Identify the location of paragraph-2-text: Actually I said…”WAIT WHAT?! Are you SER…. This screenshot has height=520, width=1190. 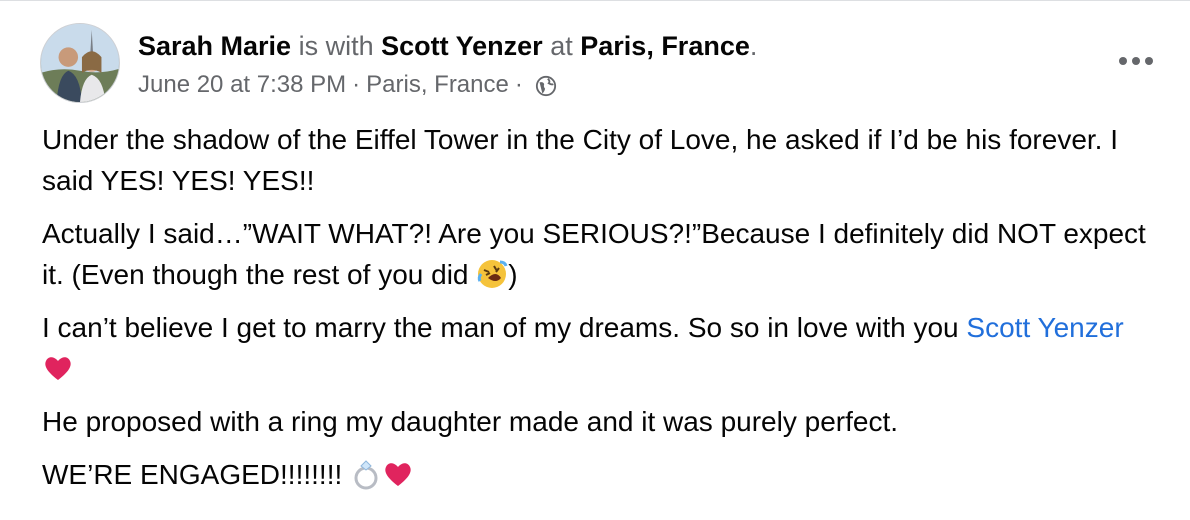
(594, 254).